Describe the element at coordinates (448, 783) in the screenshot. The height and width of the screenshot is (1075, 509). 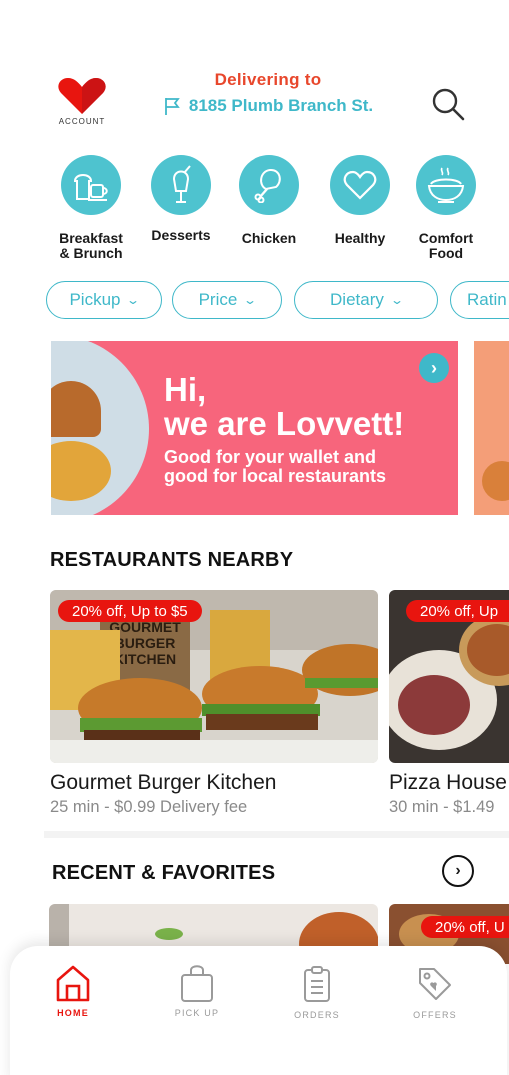
I see `restaurant-name: Pizza House` at that location.